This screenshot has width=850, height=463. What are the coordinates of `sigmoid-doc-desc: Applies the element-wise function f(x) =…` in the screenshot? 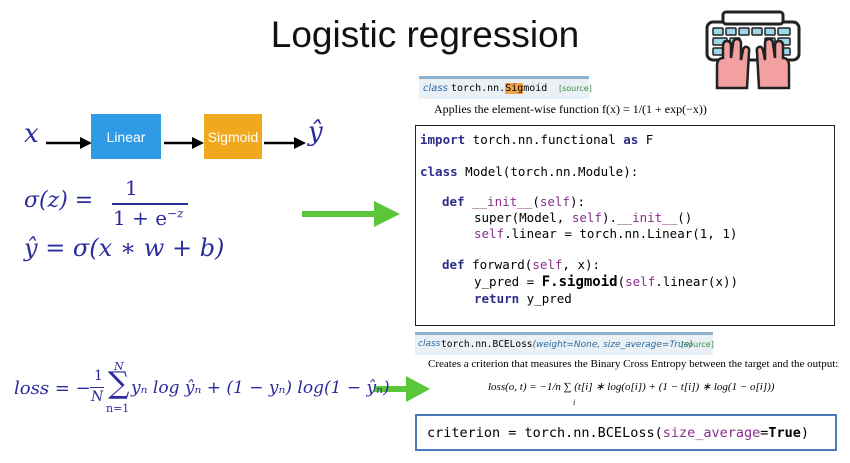 It's located at (570, 109).